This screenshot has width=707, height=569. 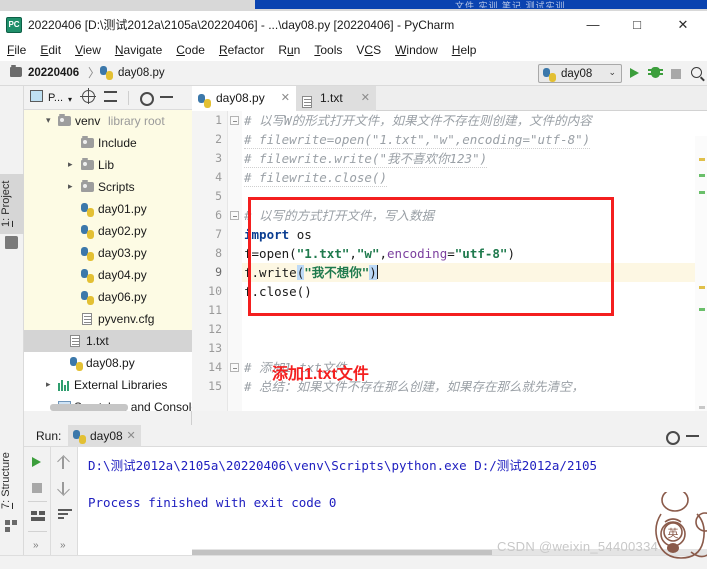 I want to click on debug-button, so click(x=656, y=73).